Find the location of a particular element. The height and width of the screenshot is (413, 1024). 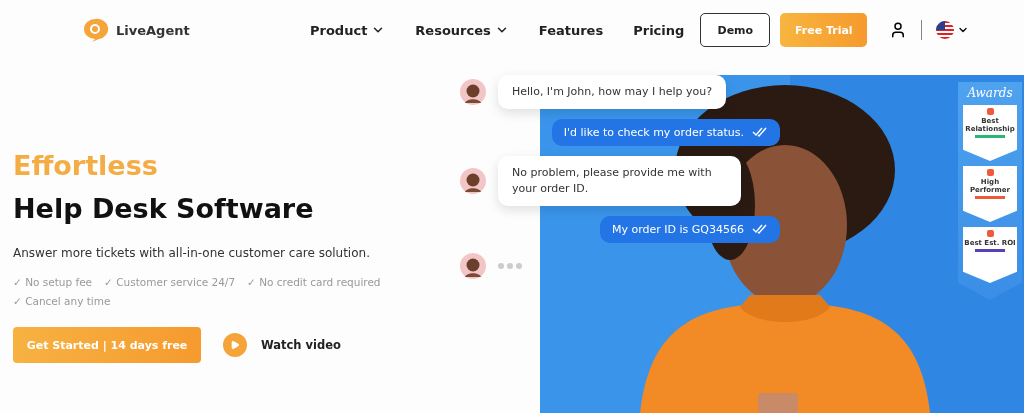

user-message: My order ID is GQ34566 is located at coordinates (690, 229).